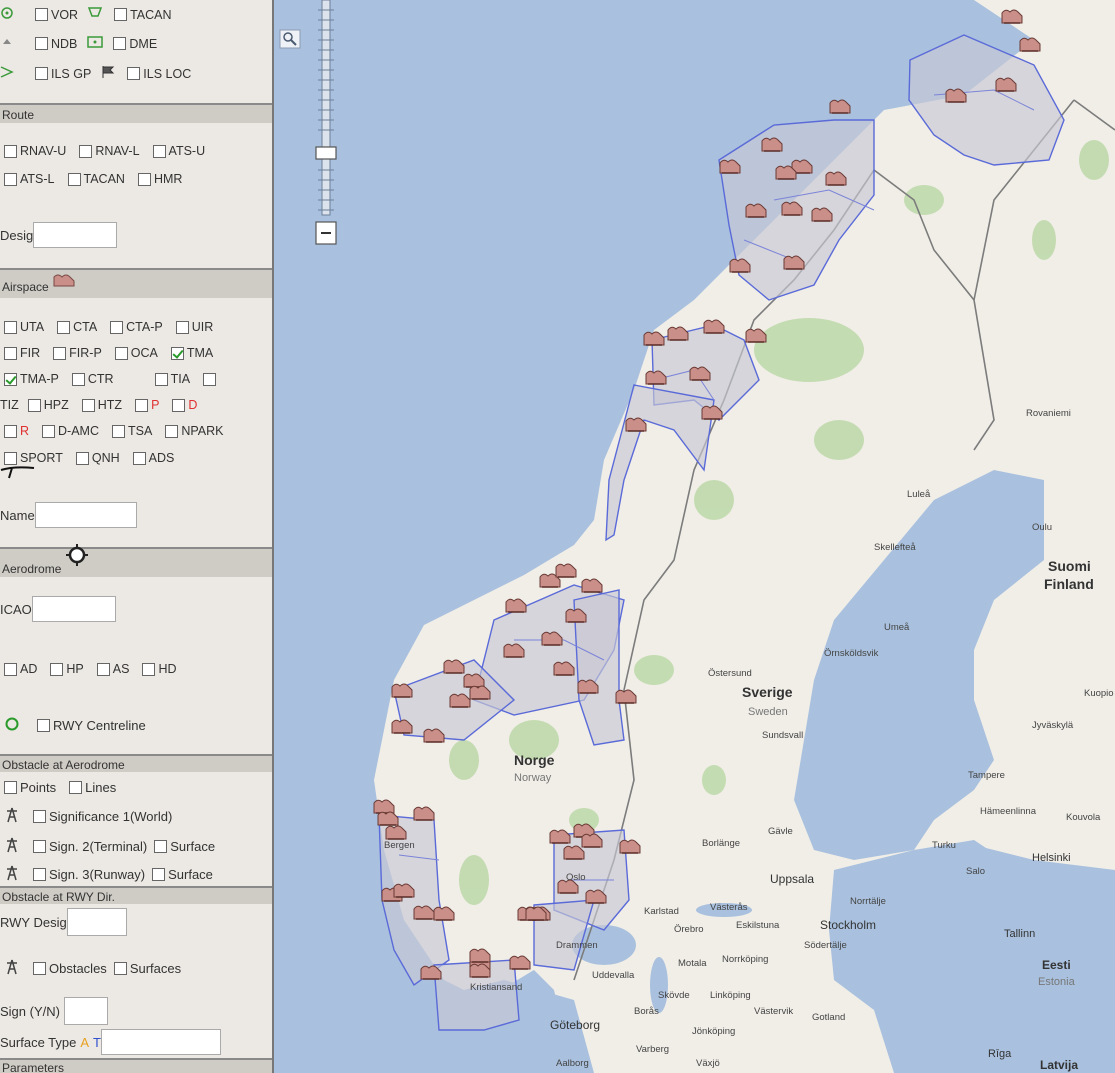  What do you see at coordinates (82, 458) in the screenshot?
I see `qnh-checkbox` at bounding box center [82, 458].